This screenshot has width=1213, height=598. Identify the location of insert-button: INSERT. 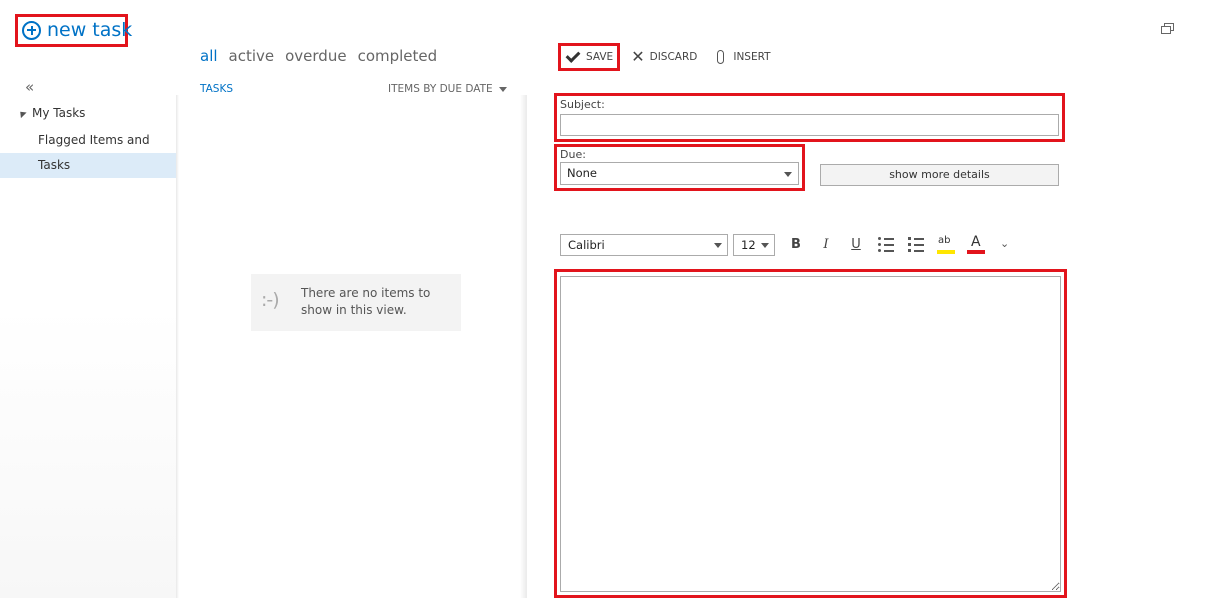
(744, 57).